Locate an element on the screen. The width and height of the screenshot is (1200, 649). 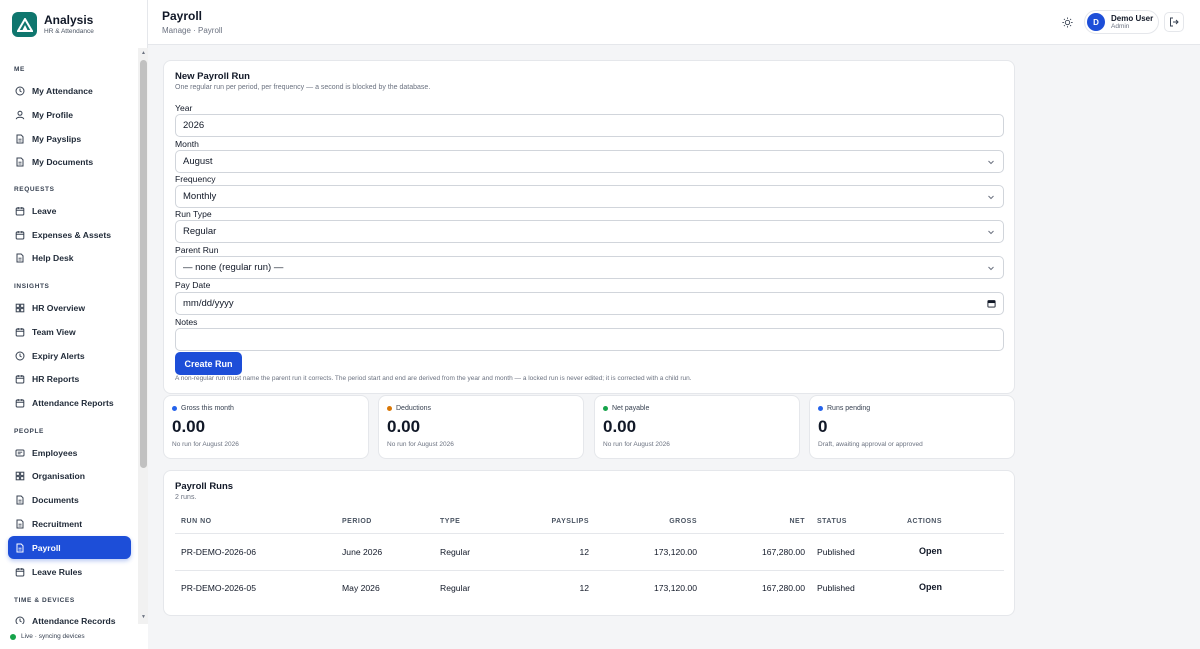
form-title: New Payroll Run is located at coordinates (212, 76).